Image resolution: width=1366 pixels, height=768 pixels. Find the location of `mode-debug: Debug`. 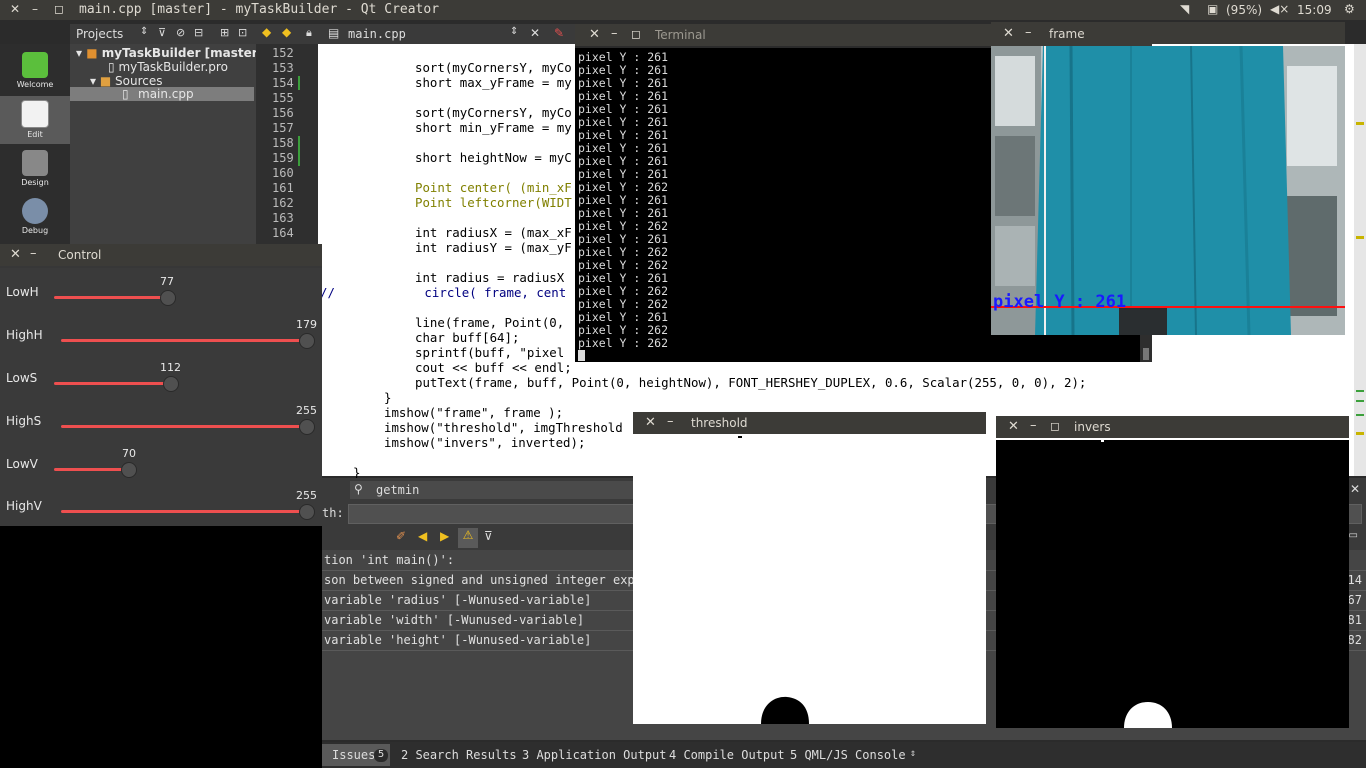

mode-debug: Debug is located at coordinates (35, 218).